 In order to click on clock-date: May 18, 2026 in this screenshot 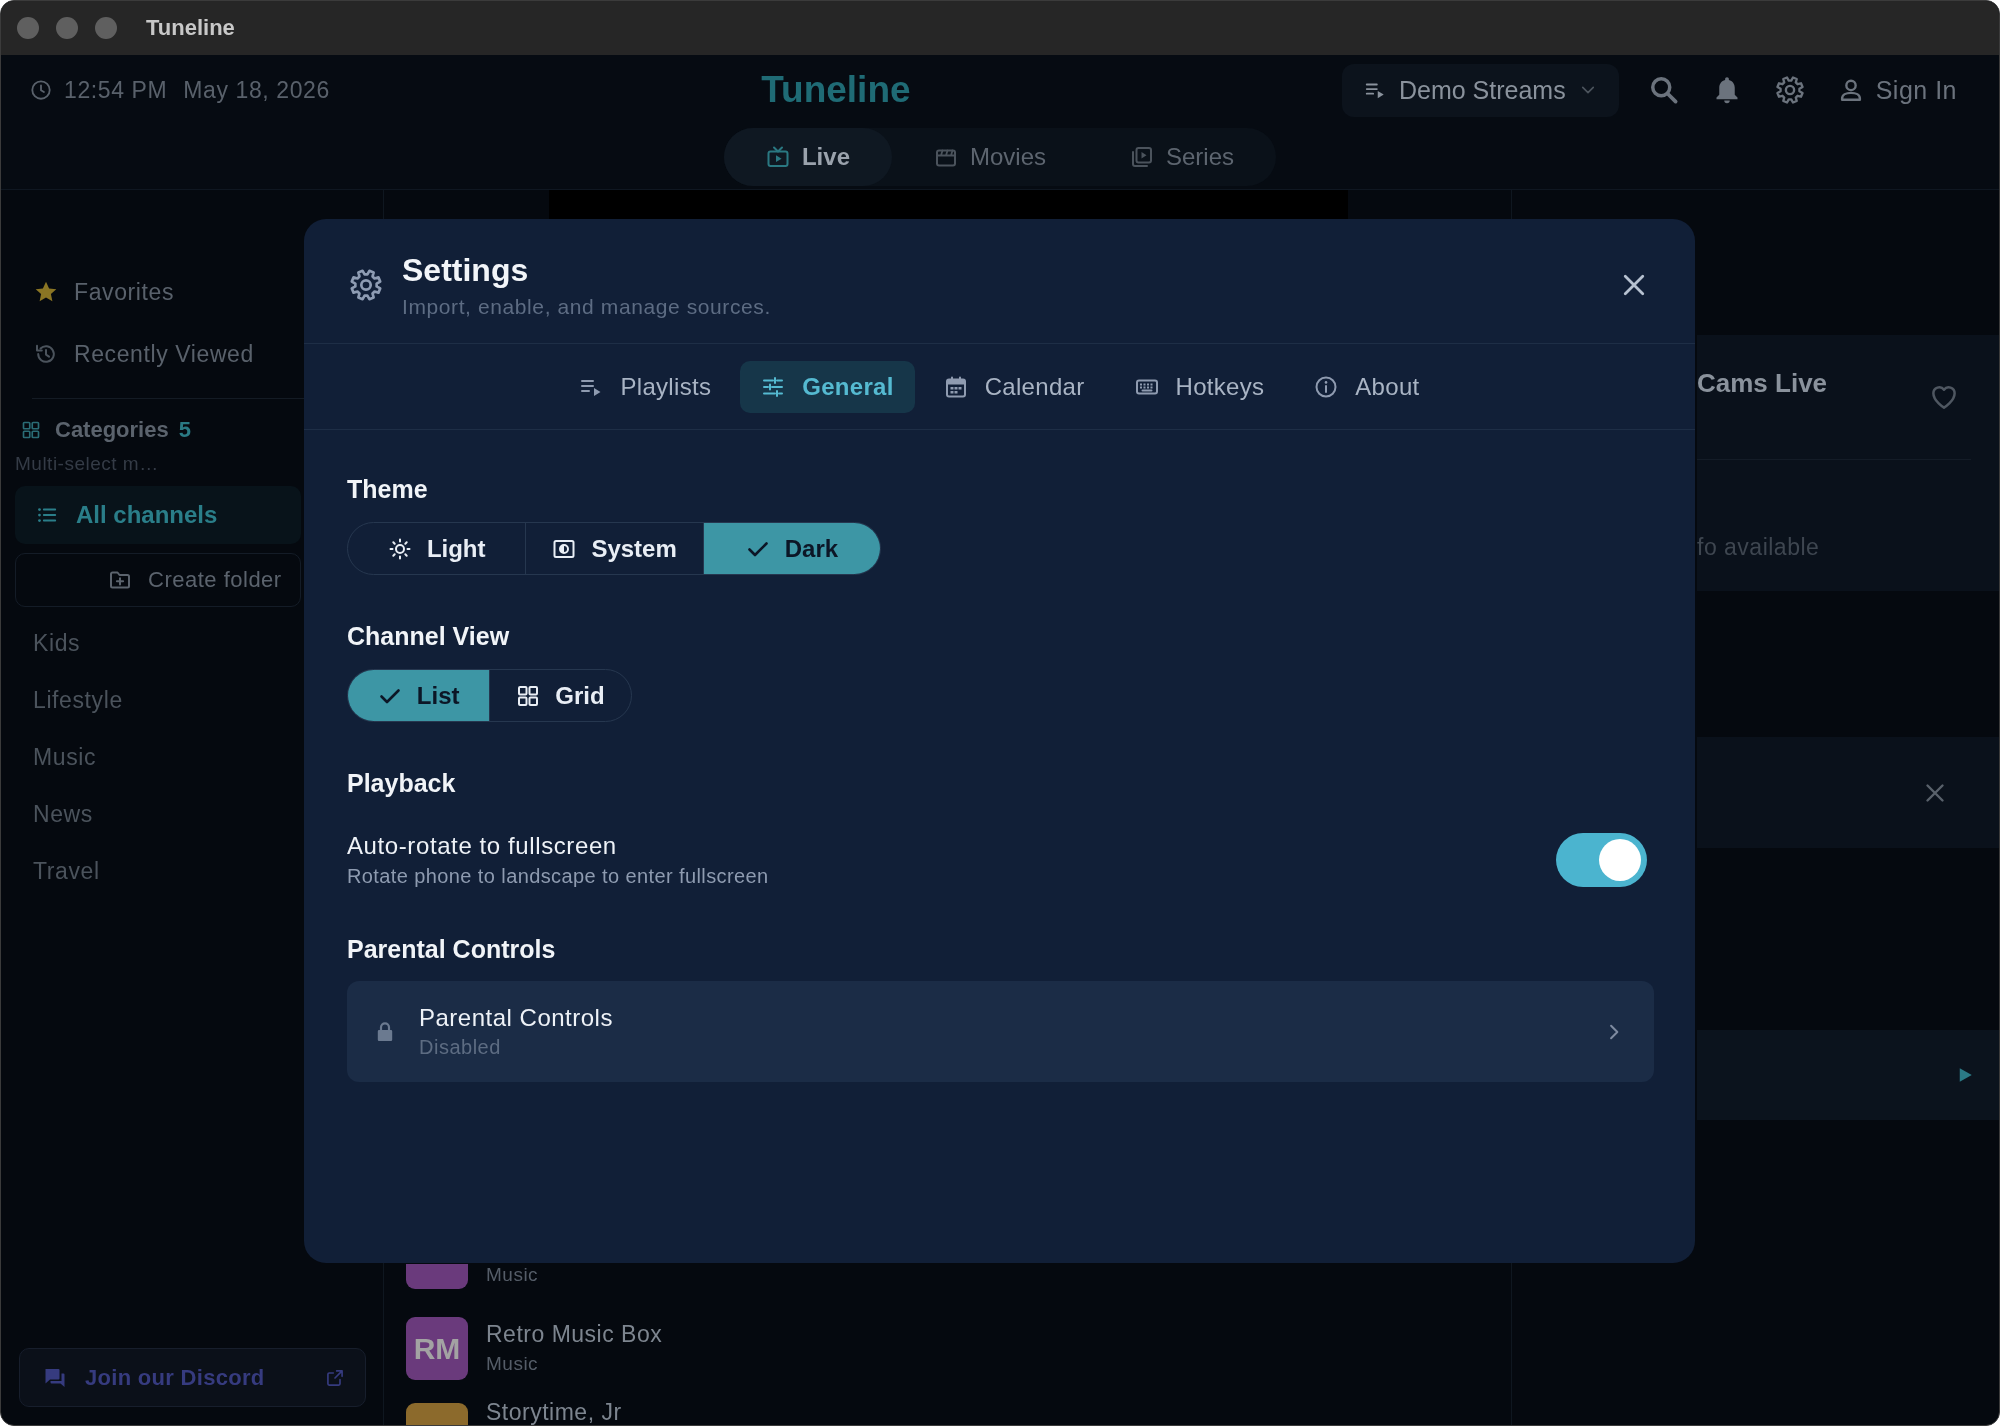, I will do `click(256, 90)`.